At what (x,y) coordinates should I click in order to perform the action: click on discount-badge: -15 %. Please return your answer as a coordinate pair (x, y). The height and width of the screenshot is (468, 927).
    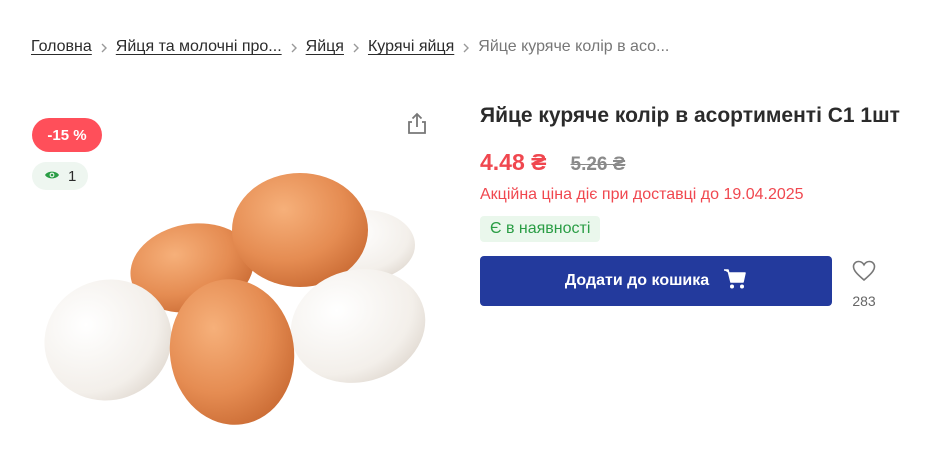
    Looking at the image, I should click on (67, 135).